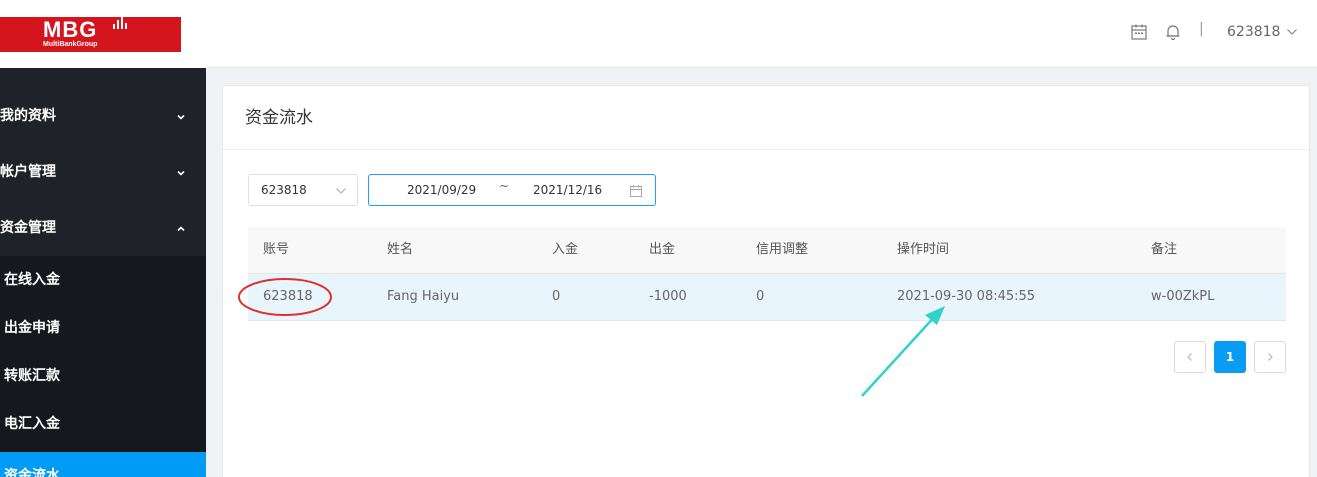 The width and height of the screenshot is (1317, 477). Describe the element at coordinates (923, 249) in the screenshot. I see `column-header-operation-time: 操作时间` at that location.